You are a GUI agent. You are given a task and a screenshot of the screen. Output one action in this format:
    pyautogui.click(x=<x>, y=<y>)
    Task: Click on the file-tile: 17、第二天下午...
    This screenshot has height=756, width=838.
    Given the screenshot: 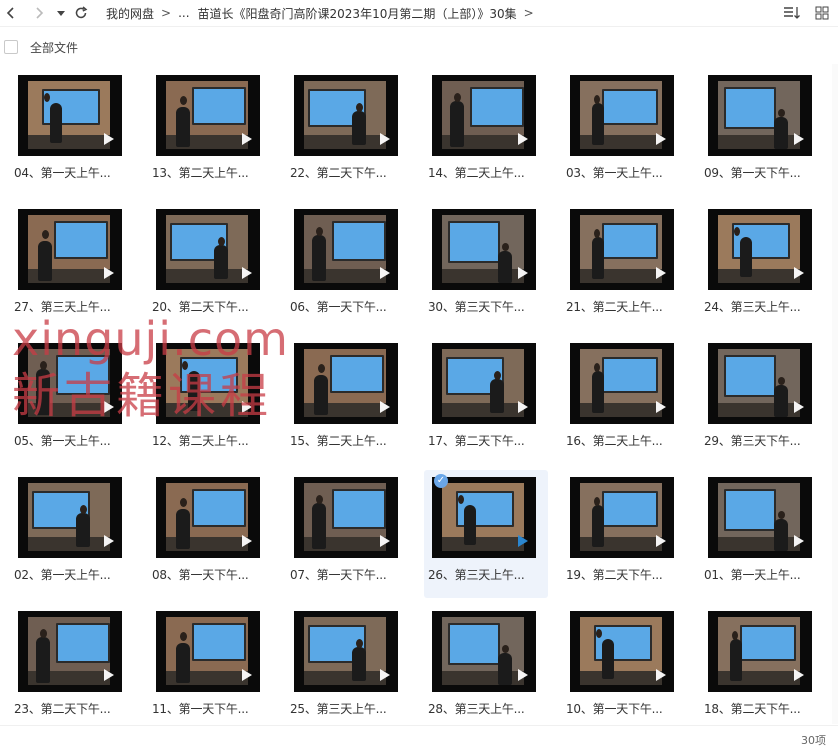 What is the action you would take?
    pyautogui.click(x=486, y=400)
    